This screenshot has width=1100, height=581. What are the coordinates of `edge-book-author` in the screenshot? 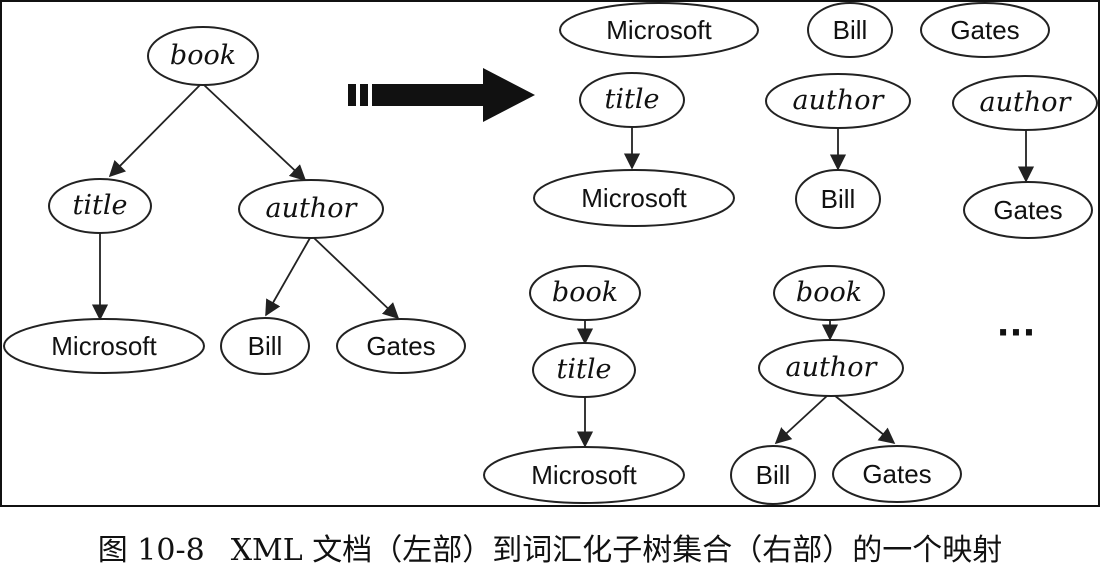 It's located at (255, 133).